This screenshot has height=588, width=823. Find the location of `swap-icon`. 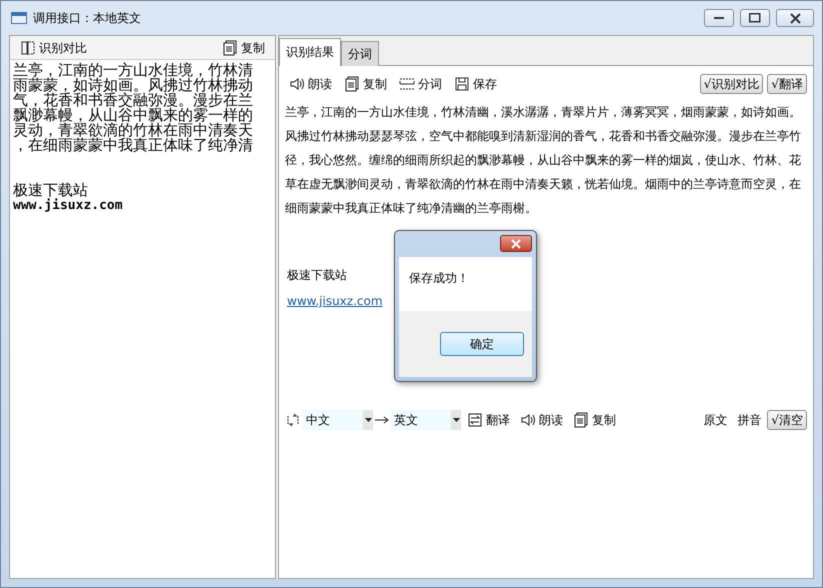

swap-icon is located at coordinates (293, 420).